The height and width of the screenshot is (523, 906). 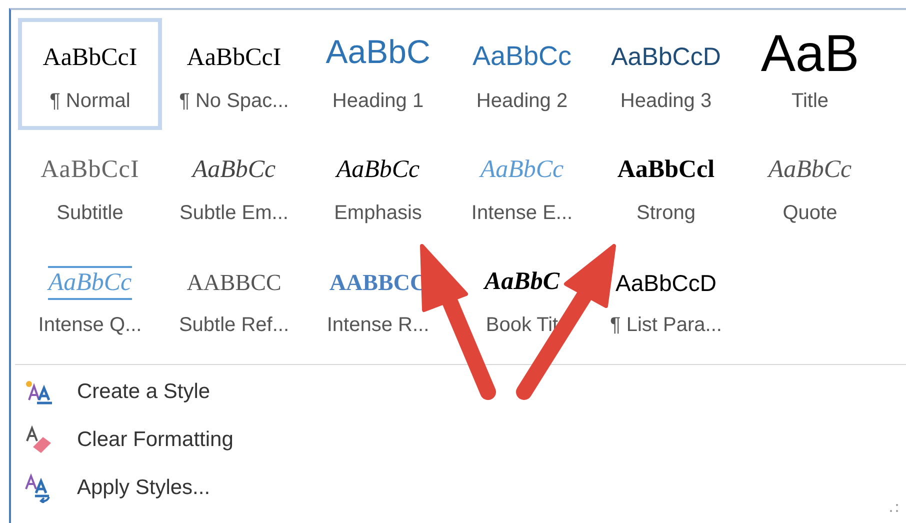 I want to click on style-preview: AaB, so click(x=810, y=54).